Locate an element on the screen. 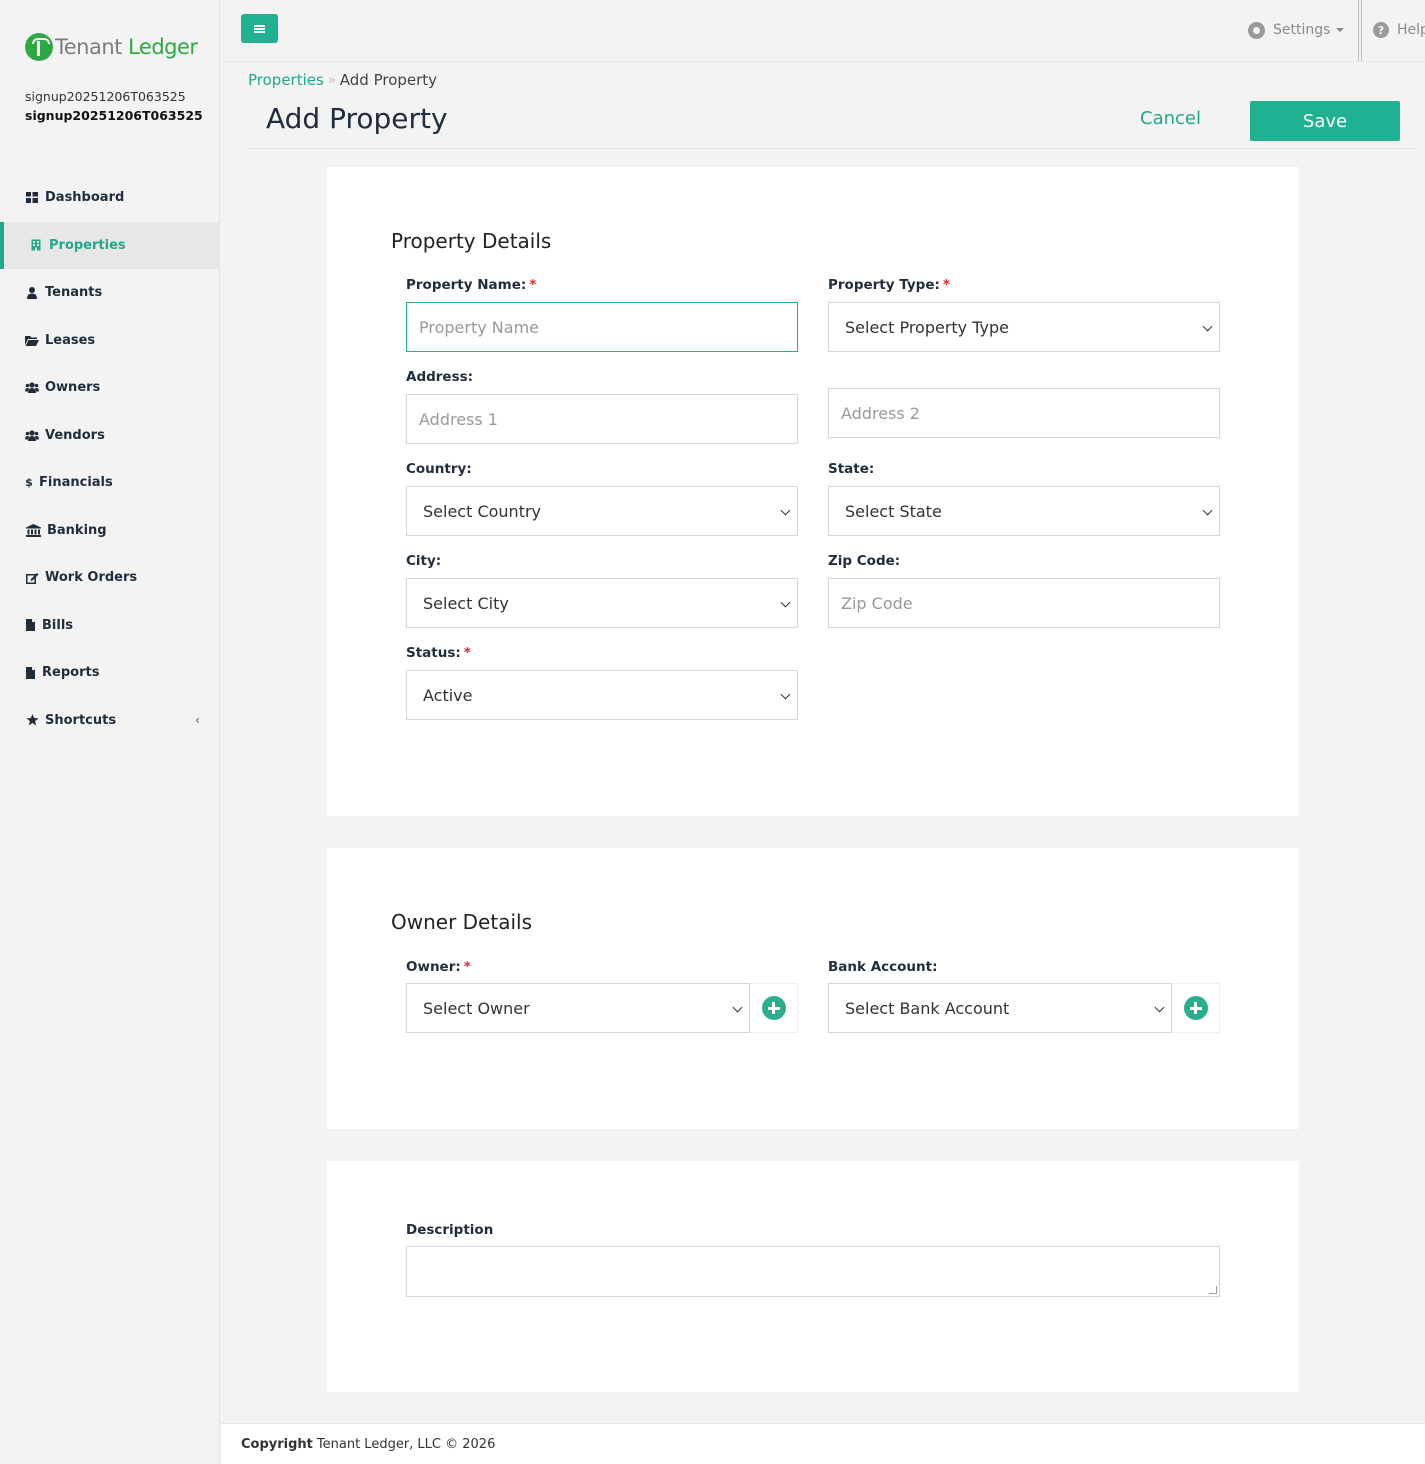 The width and height of the screenshot is (1425, 1464). zip-code-label: Zip Code: is located at coordinates (864, 561).